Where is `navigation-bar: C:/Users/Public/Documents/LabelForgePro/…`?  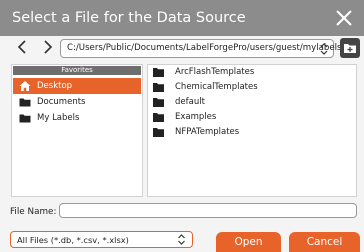 navigation-bar: C:/Users/Public/Documents/LabelForgePro/… is located at coordinates (182, 48).